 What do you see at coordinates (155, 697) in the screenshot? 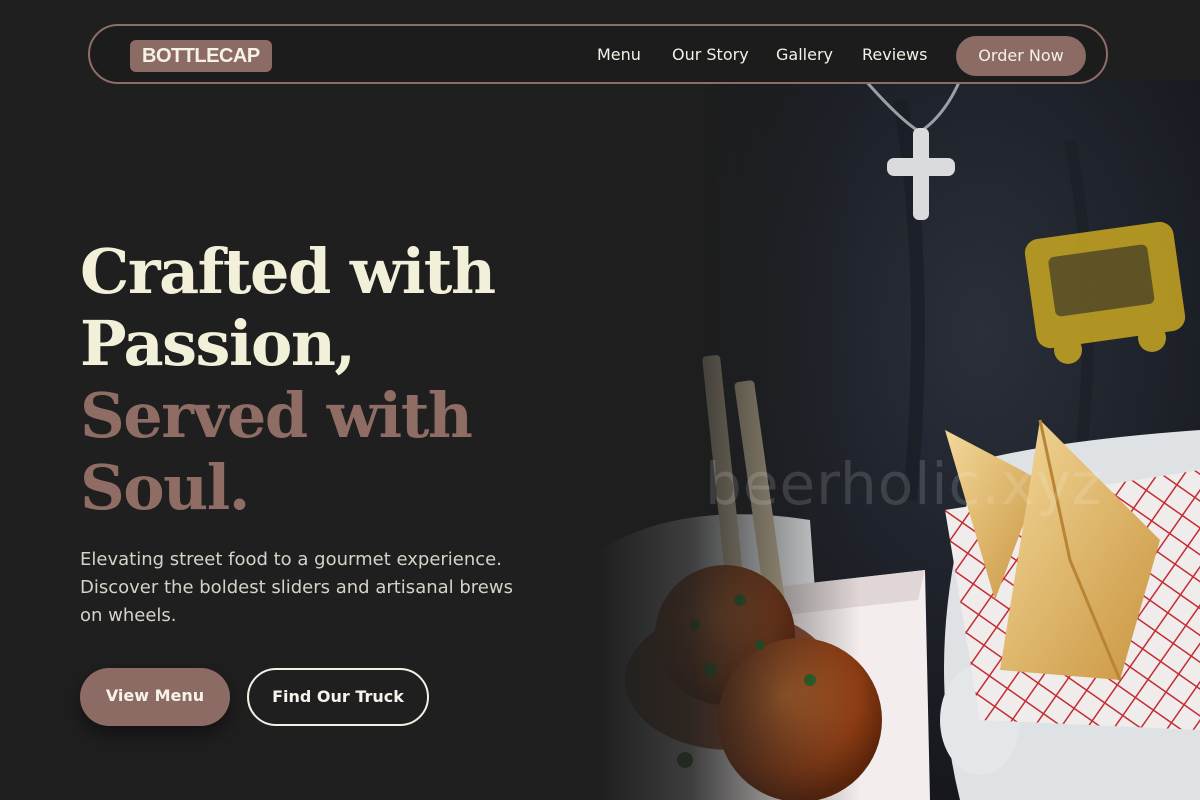
I see `view-menu-button: View Menu` at bounding box center [155, 697].